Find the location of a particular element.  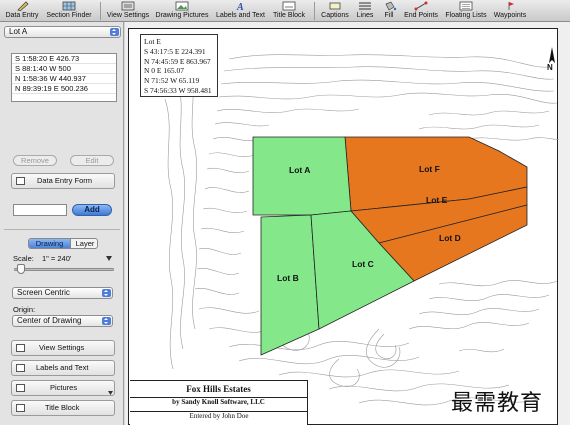

legal-box-line: N 0 E 165.07 is located at coordinates (164, 71).